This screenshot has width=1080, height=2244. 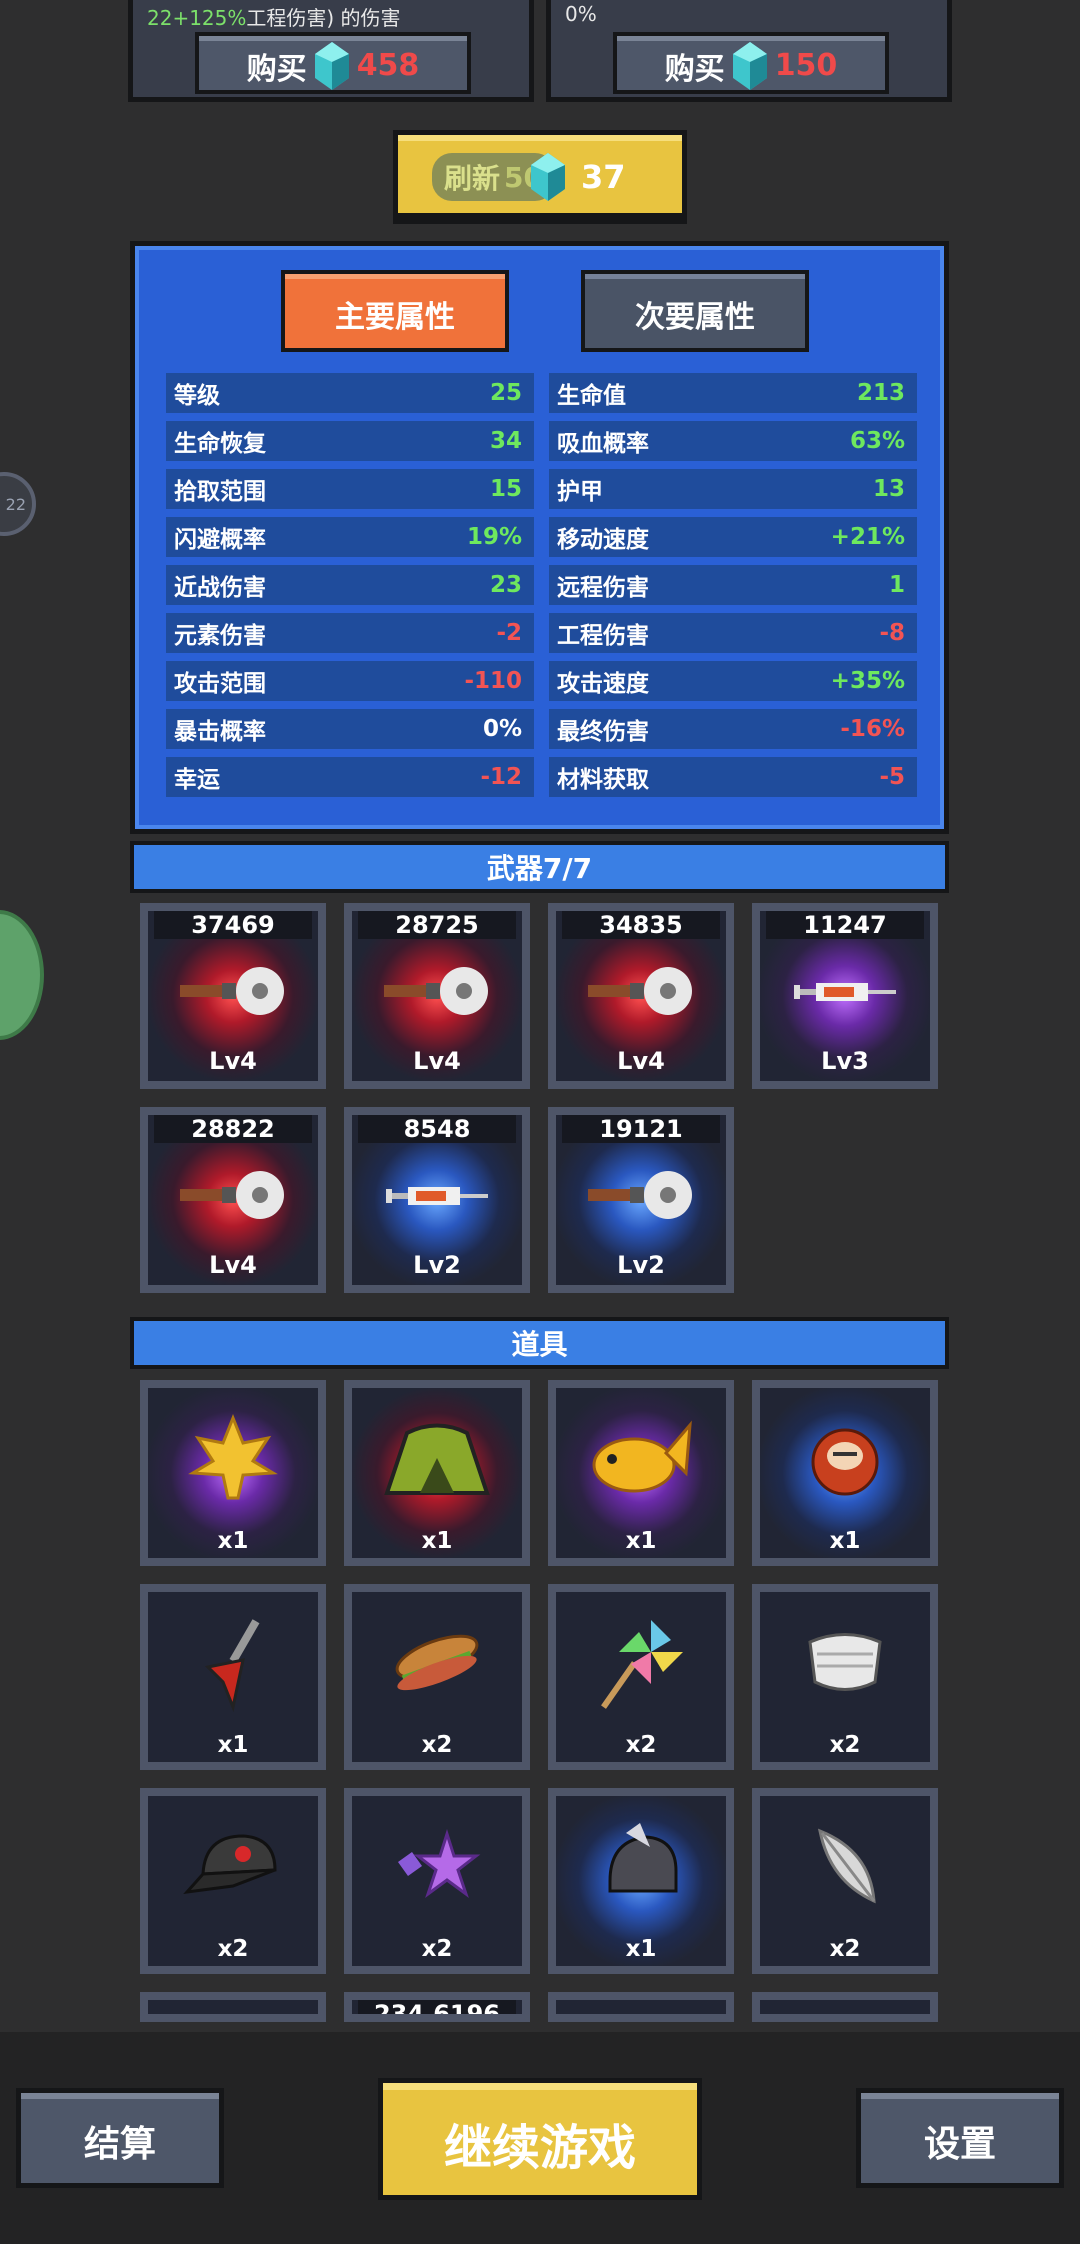 I want to click on item-slot: 234.6196, so click(x=437, y=2007).